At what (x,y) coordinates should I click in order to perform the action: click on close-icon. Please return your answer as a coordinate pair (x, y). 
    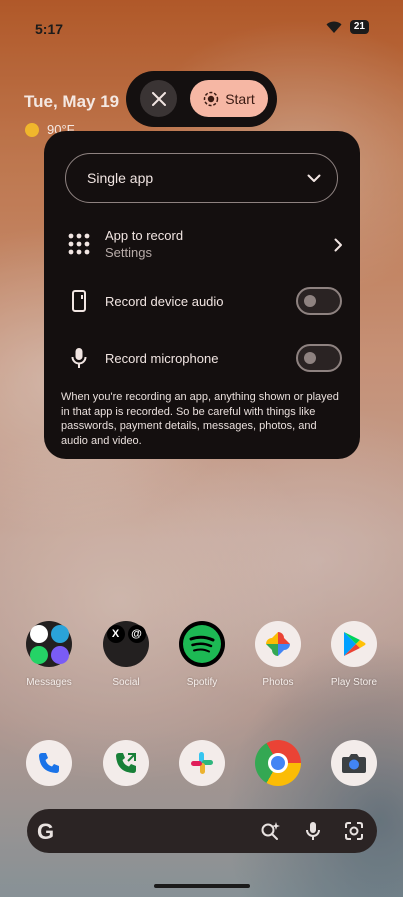
    Looking at the image, I should click on (158, 98).